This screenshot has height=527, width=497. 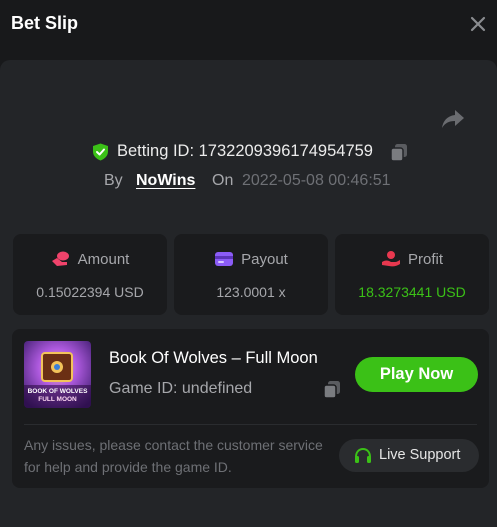 I want to click on hand-coin-icon, so click(x=390, y=259).